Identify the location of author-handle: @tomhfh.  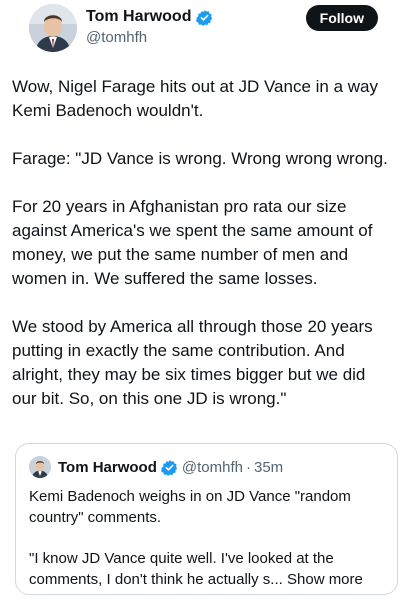
(116, 37).